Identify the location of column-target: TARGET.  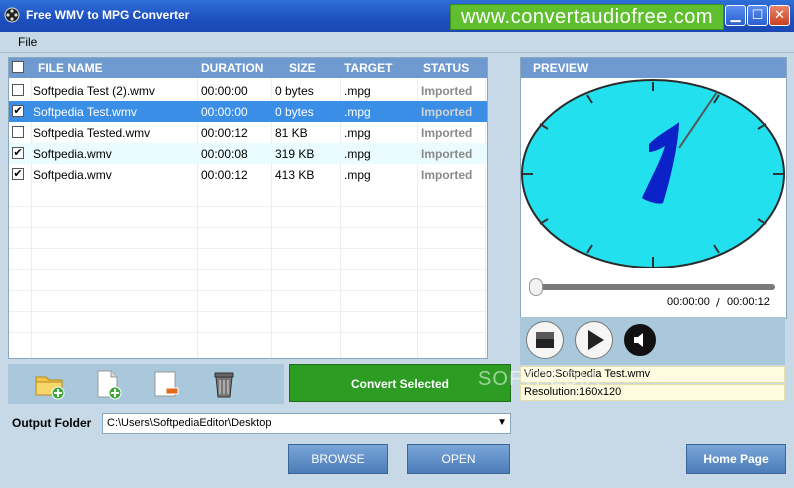
(368, 68).